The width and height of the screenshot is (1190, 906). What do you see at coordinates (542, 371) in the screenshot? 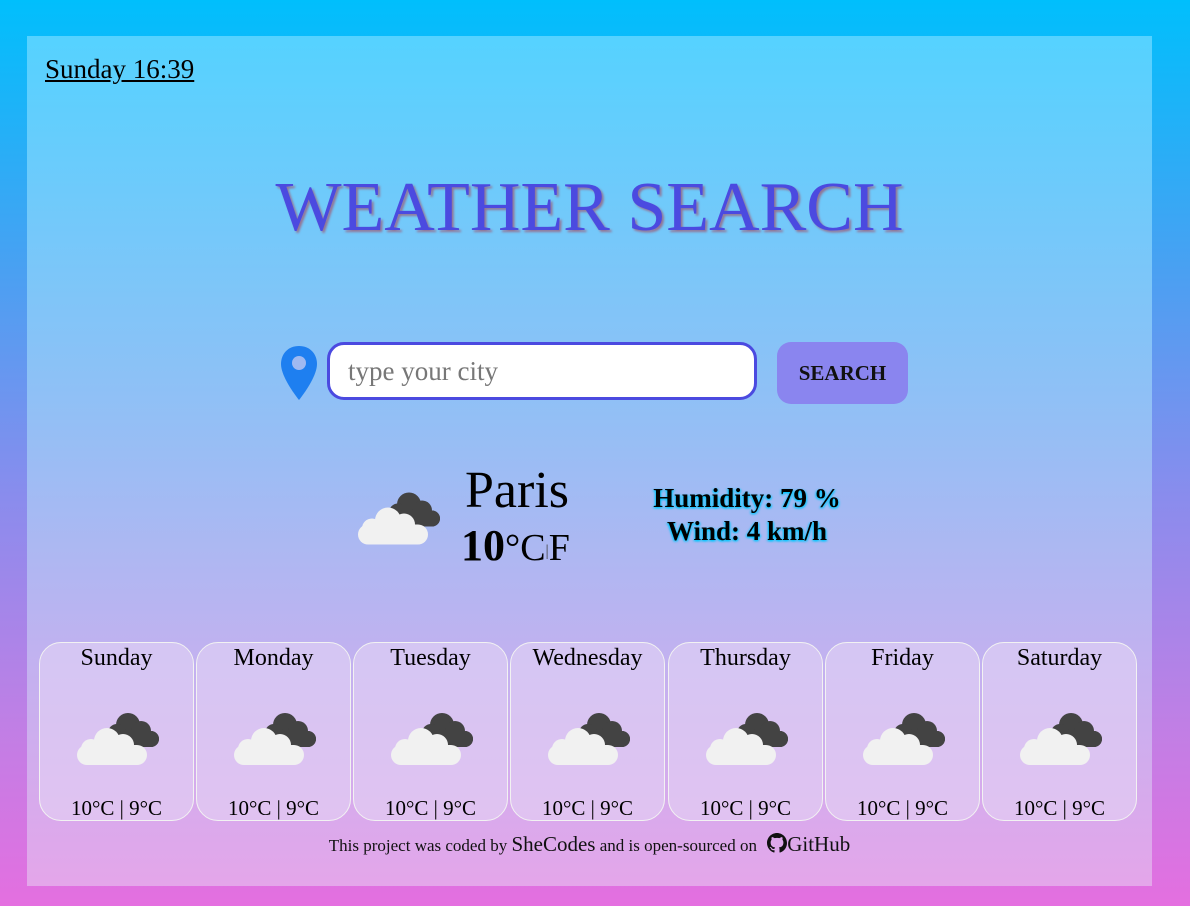
I see `city-search-input` at bounding box center [542, 371].